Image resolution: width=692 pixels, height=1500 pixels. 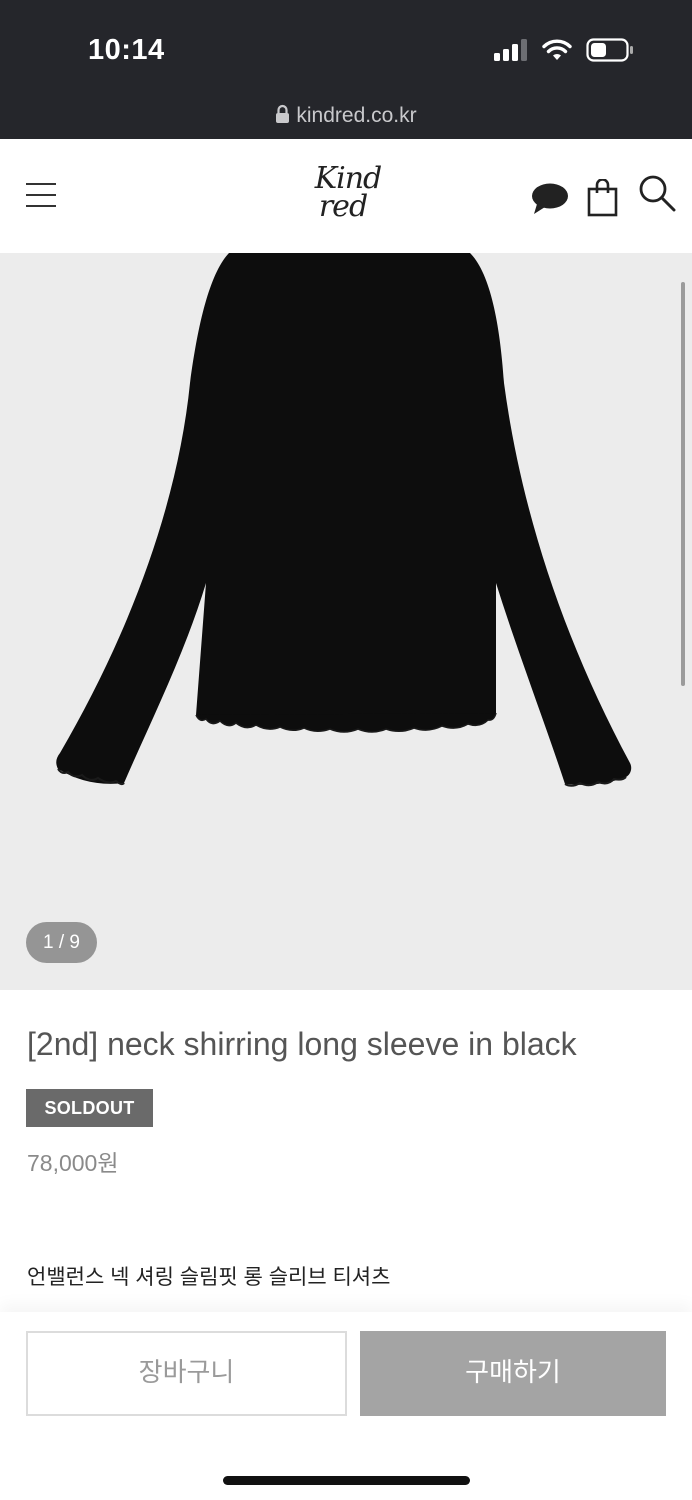 What do you see at coordinates (209, 1277) in the screenshot?
I see `product-description: 언밸런스 넥 셔링 슬림핏 롱 슬리브 티셔츠` at bounding box center [209, 1277].